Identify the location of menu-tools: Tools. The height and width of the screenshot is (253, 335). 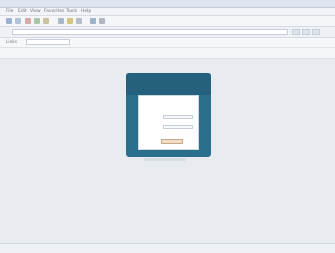
(71, 11).